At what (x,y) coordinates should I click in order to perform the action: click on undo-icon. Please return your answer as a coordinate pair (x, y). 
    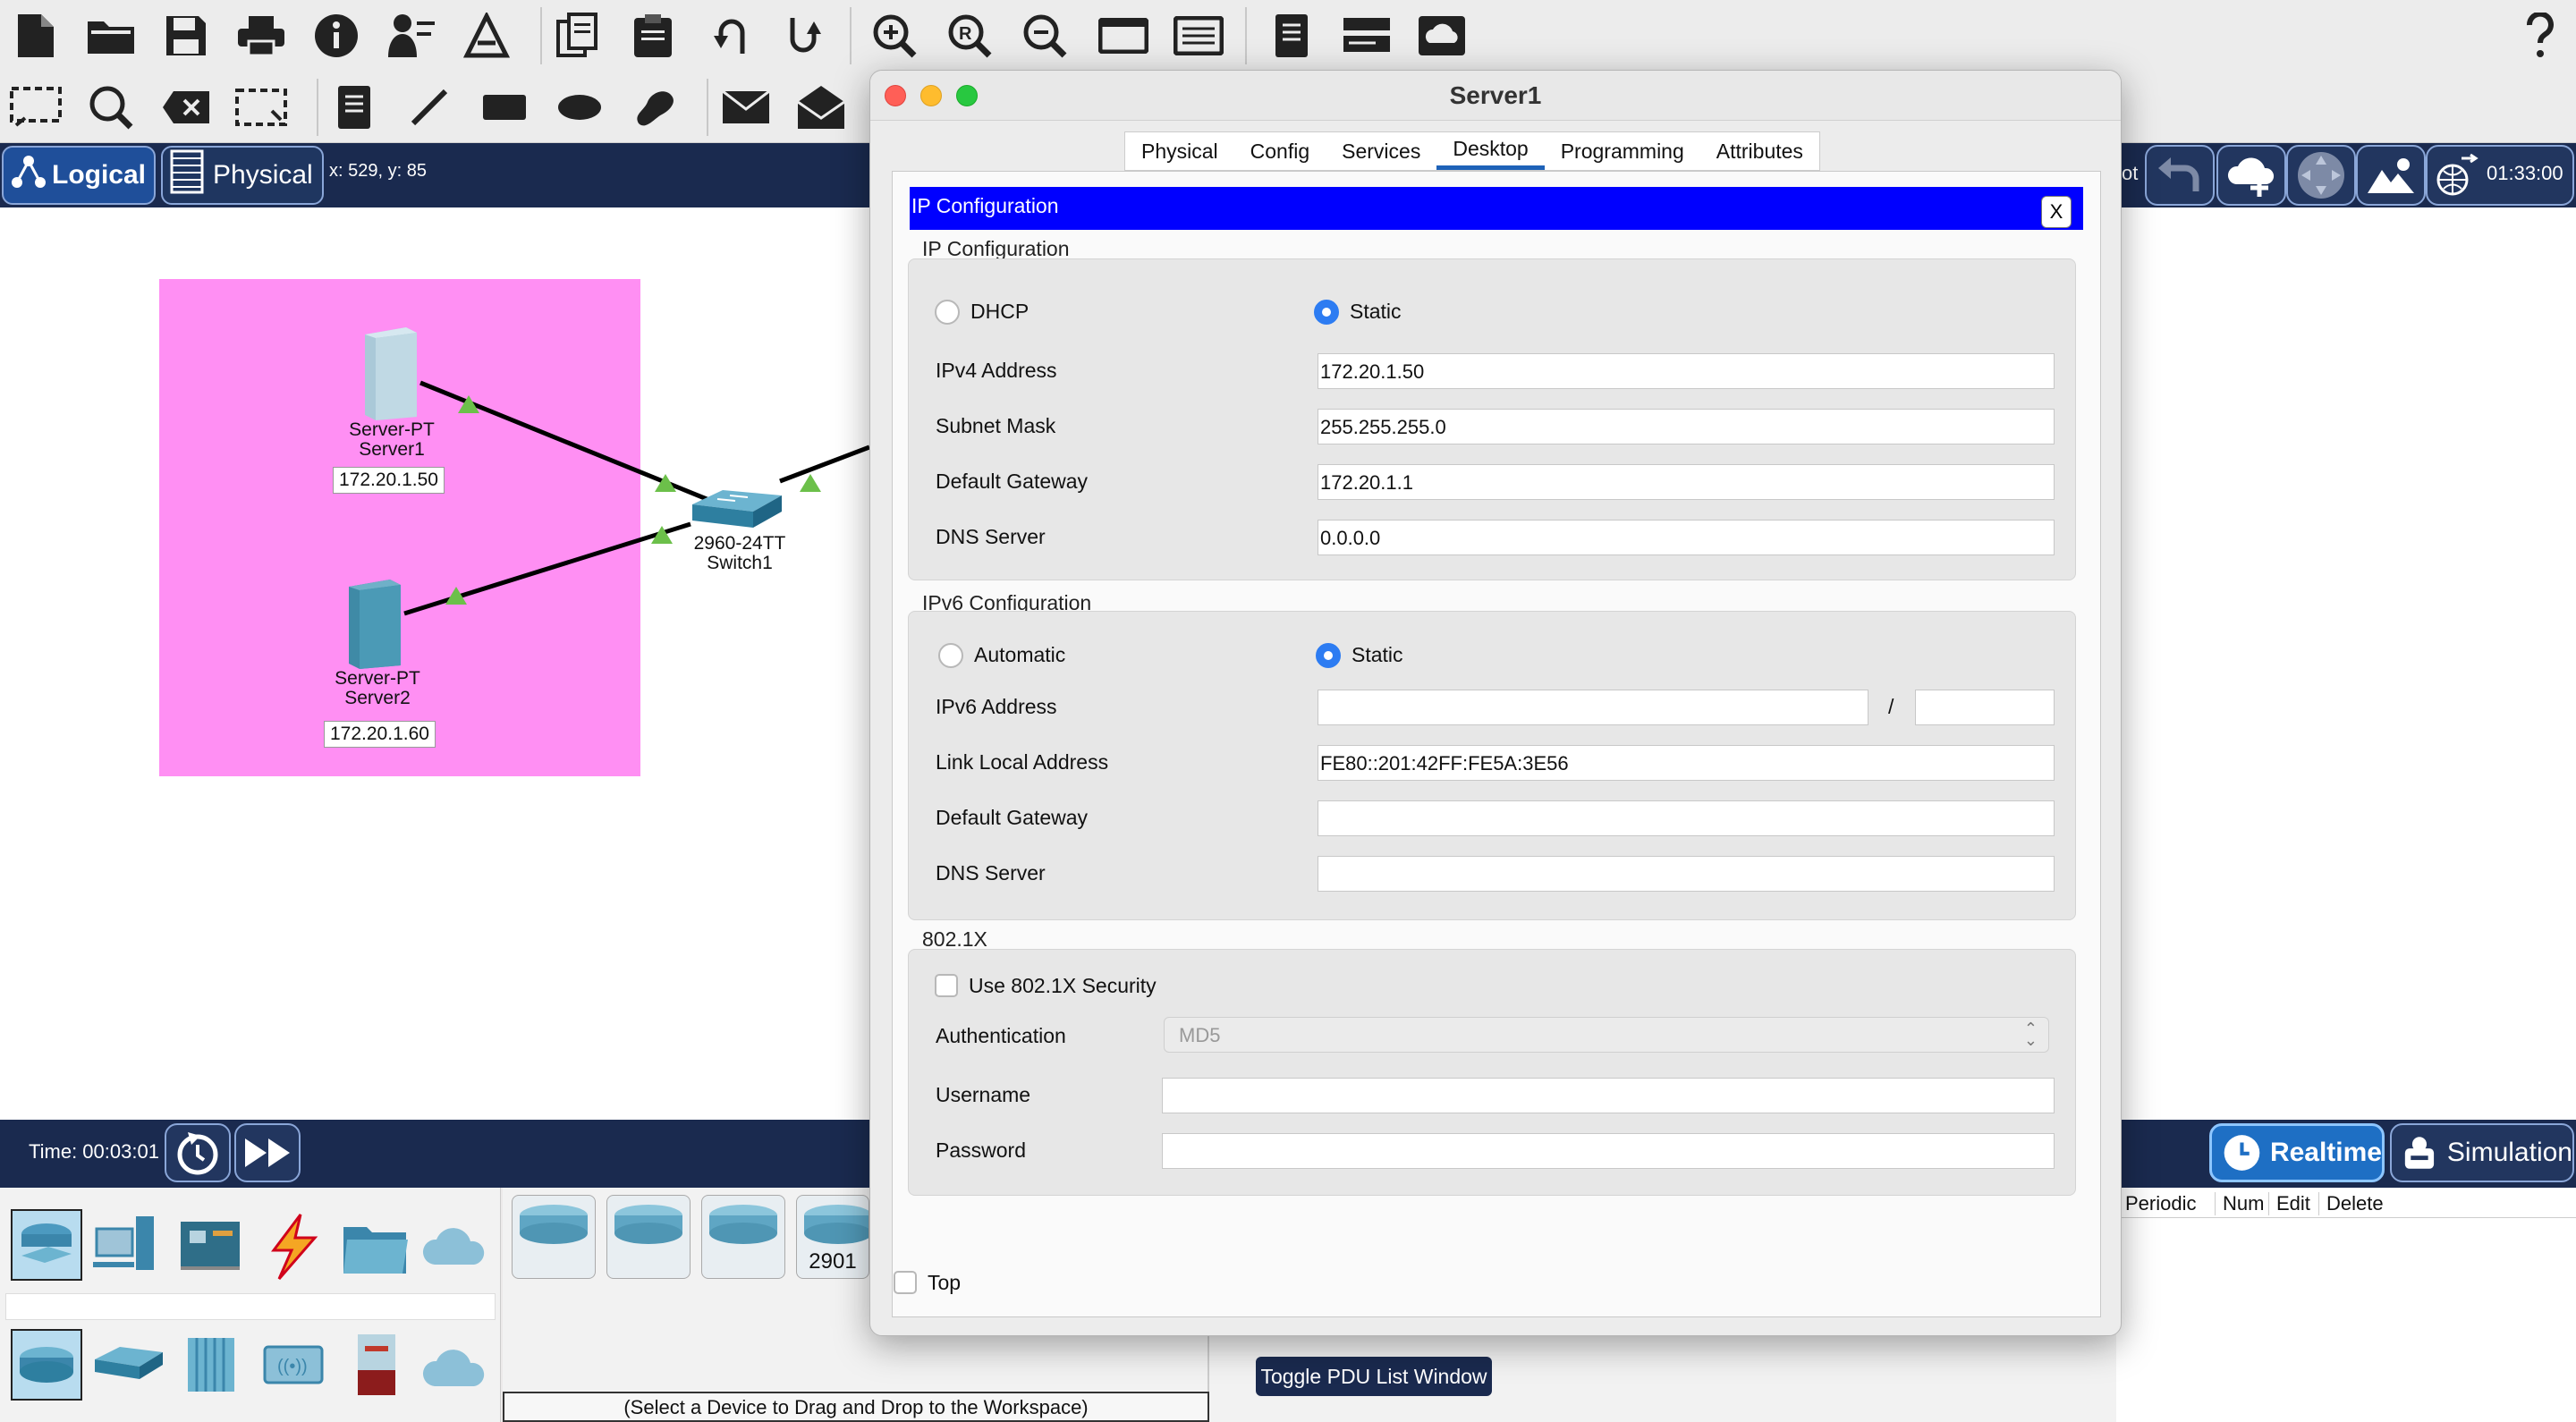
    Looking at the image, I should click on (731, 35).